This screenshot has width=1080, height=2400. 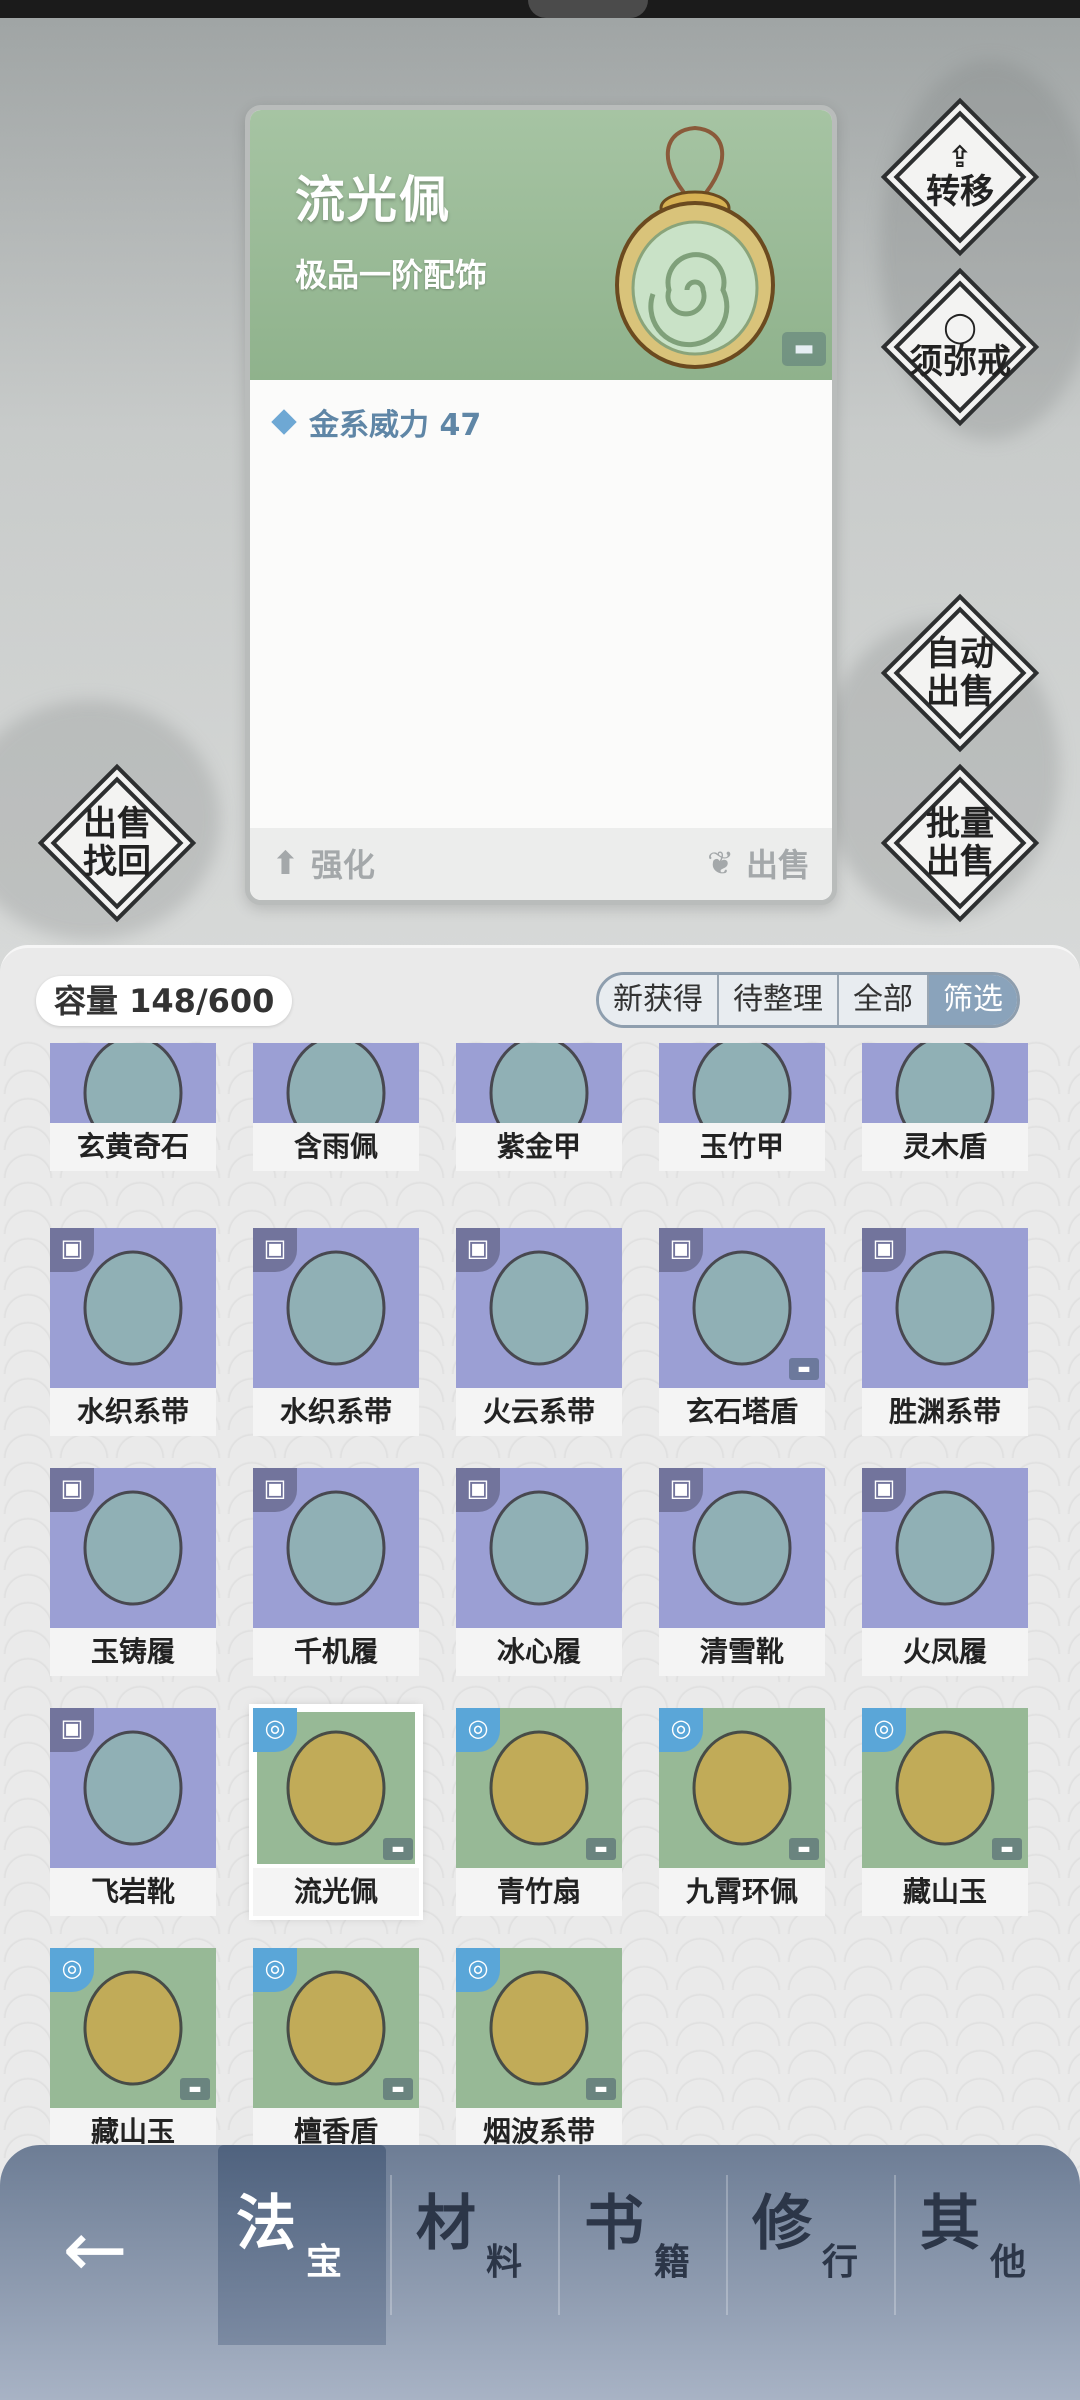 What do you see at coordinates (539, 1147) in the screenshot?
I see `item-name-label: 紫金甲` at bounding box center [539, 1147].